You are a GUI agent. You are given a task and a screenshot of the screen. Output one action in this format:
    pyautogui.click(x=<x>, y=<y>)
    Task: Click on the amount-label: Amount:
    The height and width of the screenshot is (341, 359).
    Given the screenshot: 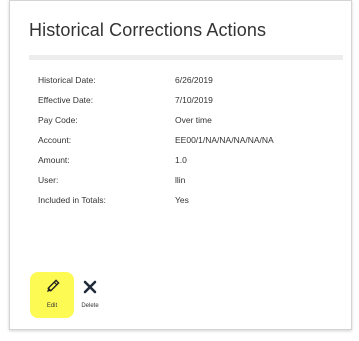 What is the action you would take?
    pyautogui.click(x=54, y=160)
    